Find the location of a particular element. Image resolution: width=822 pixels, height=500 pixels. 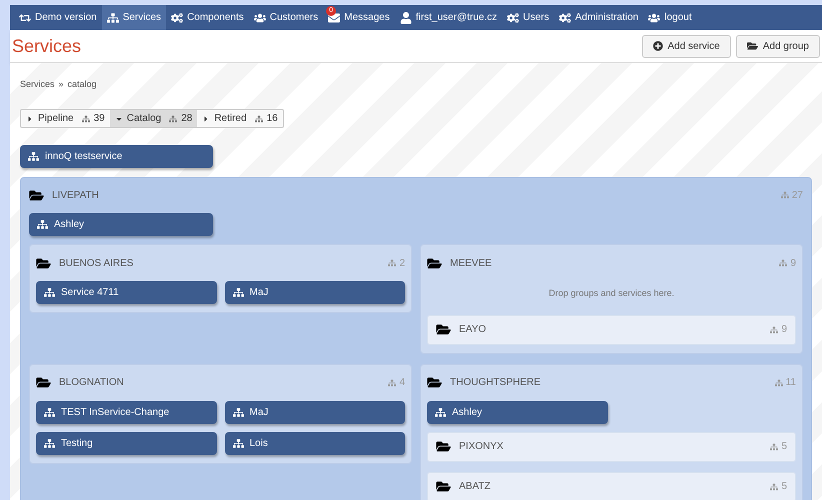

service-button: Lois is located at coordinates (314, 443).